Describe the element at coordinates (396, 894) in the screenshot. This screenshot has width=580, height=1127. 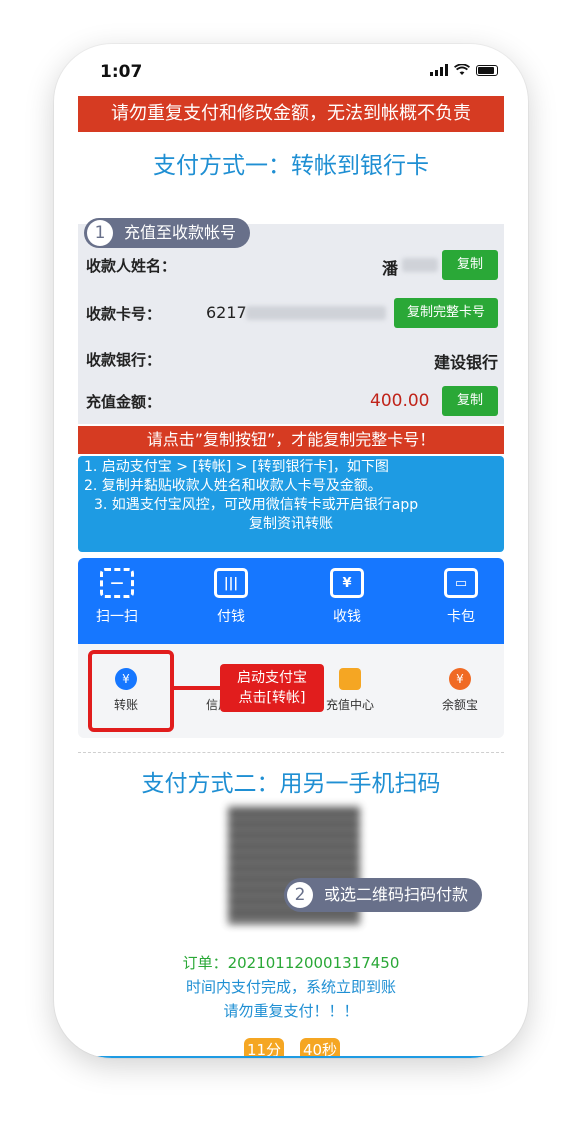
I see `step-two-label: 或选二维码扫码付款` at that location.